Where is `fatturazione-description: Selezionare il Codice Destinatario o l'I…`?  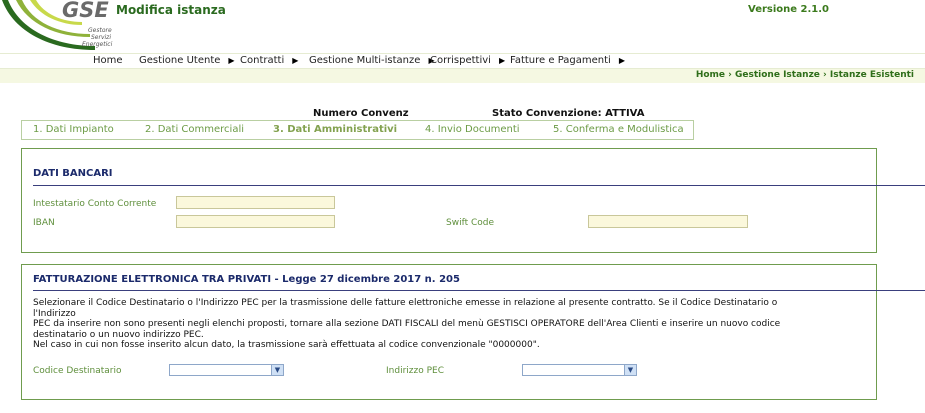
fatturazione-description: Selezionare il Codice Destinatario o l'I… is located at coordinates (413, 324).